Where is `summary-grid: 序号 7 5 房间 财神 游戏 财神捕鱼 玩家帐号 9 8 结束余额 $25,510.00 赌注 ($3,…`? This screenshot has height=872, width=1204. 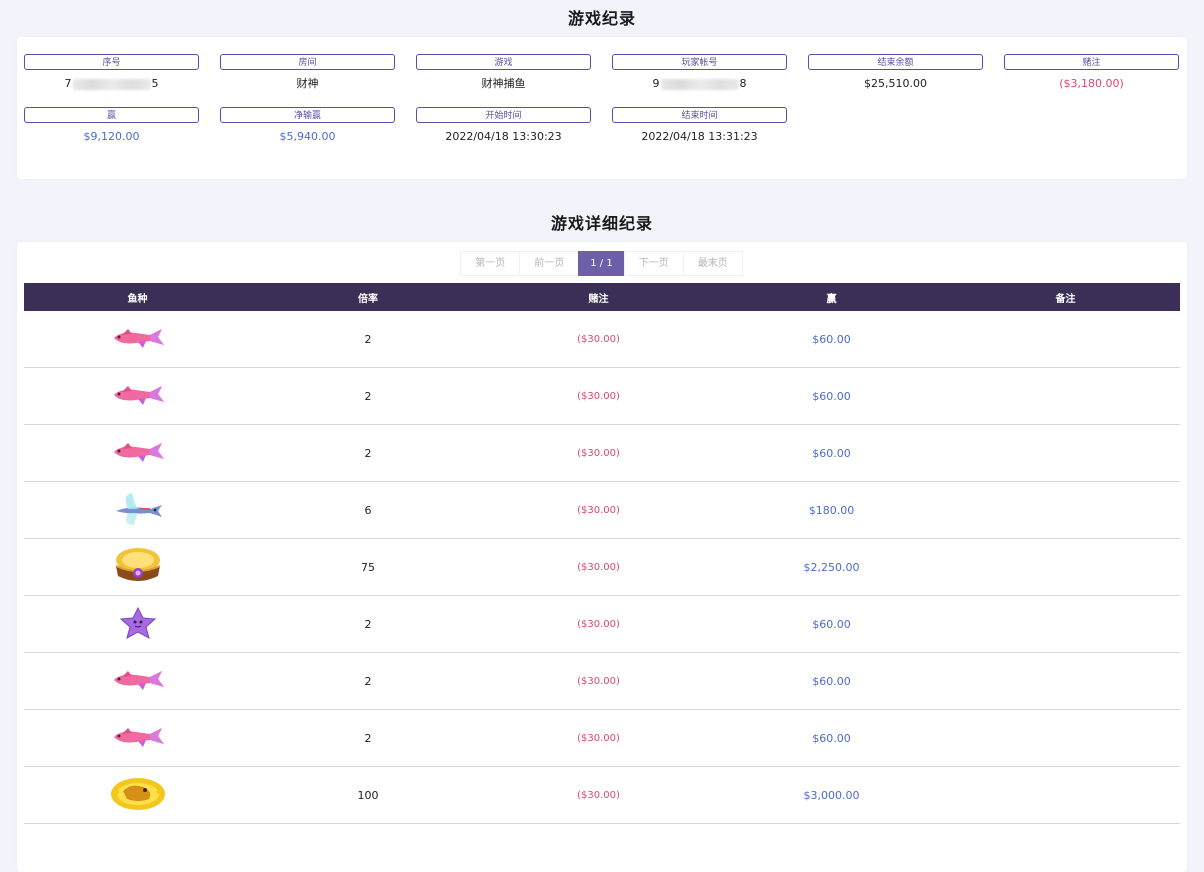
summary-grid: 序号 7 5 房间 财神 游戏 财神捕鱼 玩家帐号 9 8 结束余额 $25,510.00 赌注 ($3,… is located at coordinates (601, 99).